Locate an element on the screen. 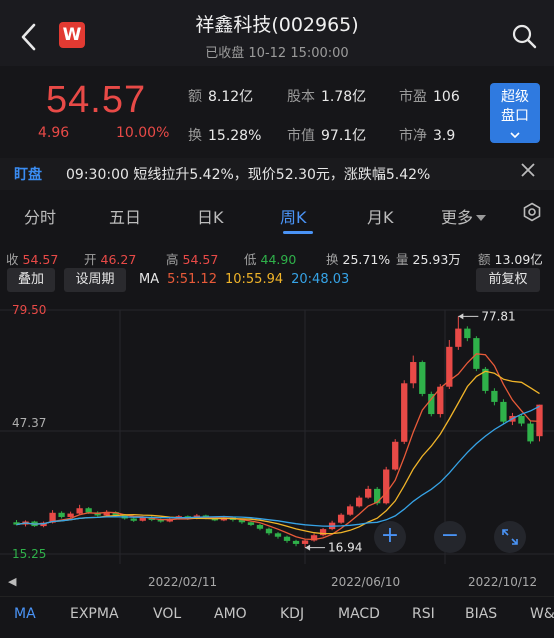 Image resolution: width=554 pixels, height=638 pixels. tab-more: 更多 is located at coordinates (464, 216).